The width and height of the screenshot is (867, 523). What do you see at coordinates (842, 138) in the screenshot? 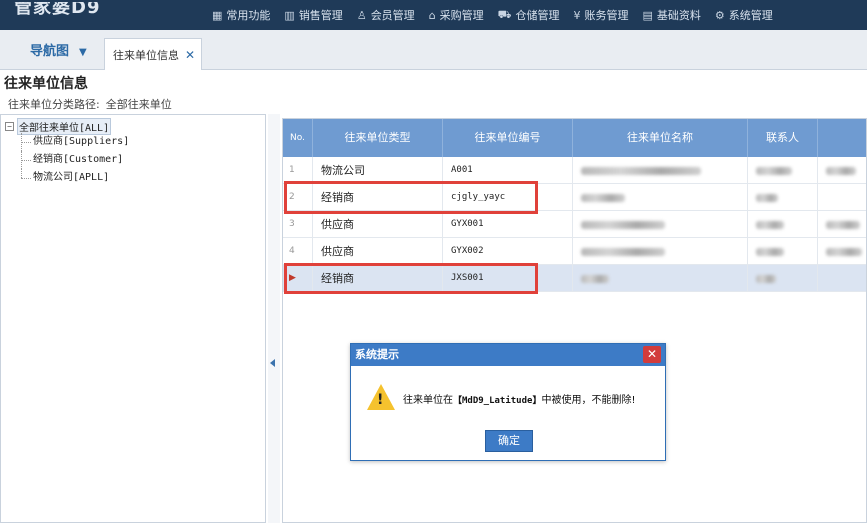
I see `column-extra` at bounding box center [842, 138].